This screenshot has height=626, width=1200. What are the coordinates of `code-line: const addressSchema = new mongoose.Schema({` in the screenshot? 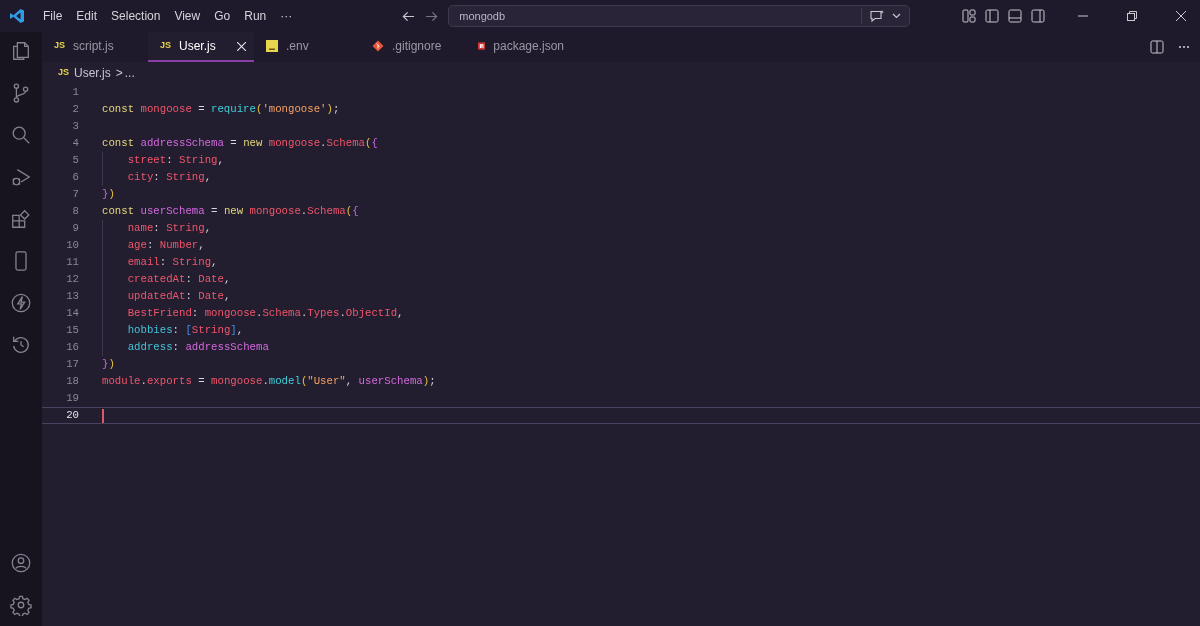 It's located at (240, 144).